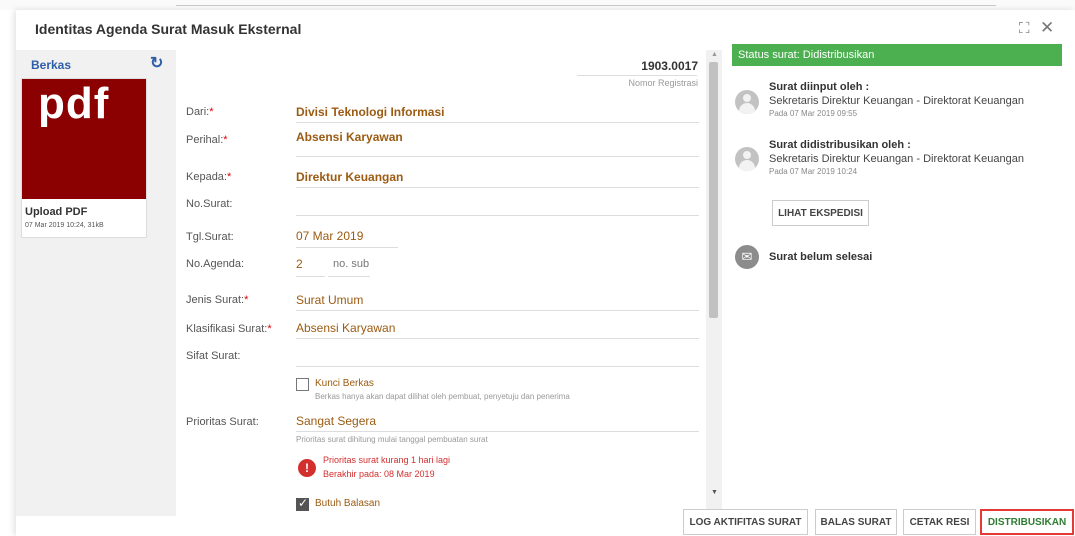  Describe the element at coordinates (84, 139) in the screenshot. I see `pdf-thumbnail: pdf` at that location.